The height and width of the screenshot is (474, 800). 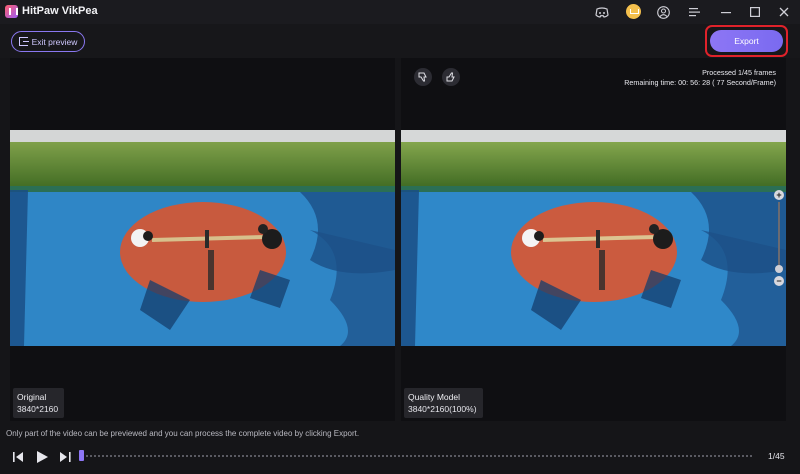 What do you see at coordinates (81, 455) in the screenshot?
I see `timeline-playhead` at bounding box center [81, 455].